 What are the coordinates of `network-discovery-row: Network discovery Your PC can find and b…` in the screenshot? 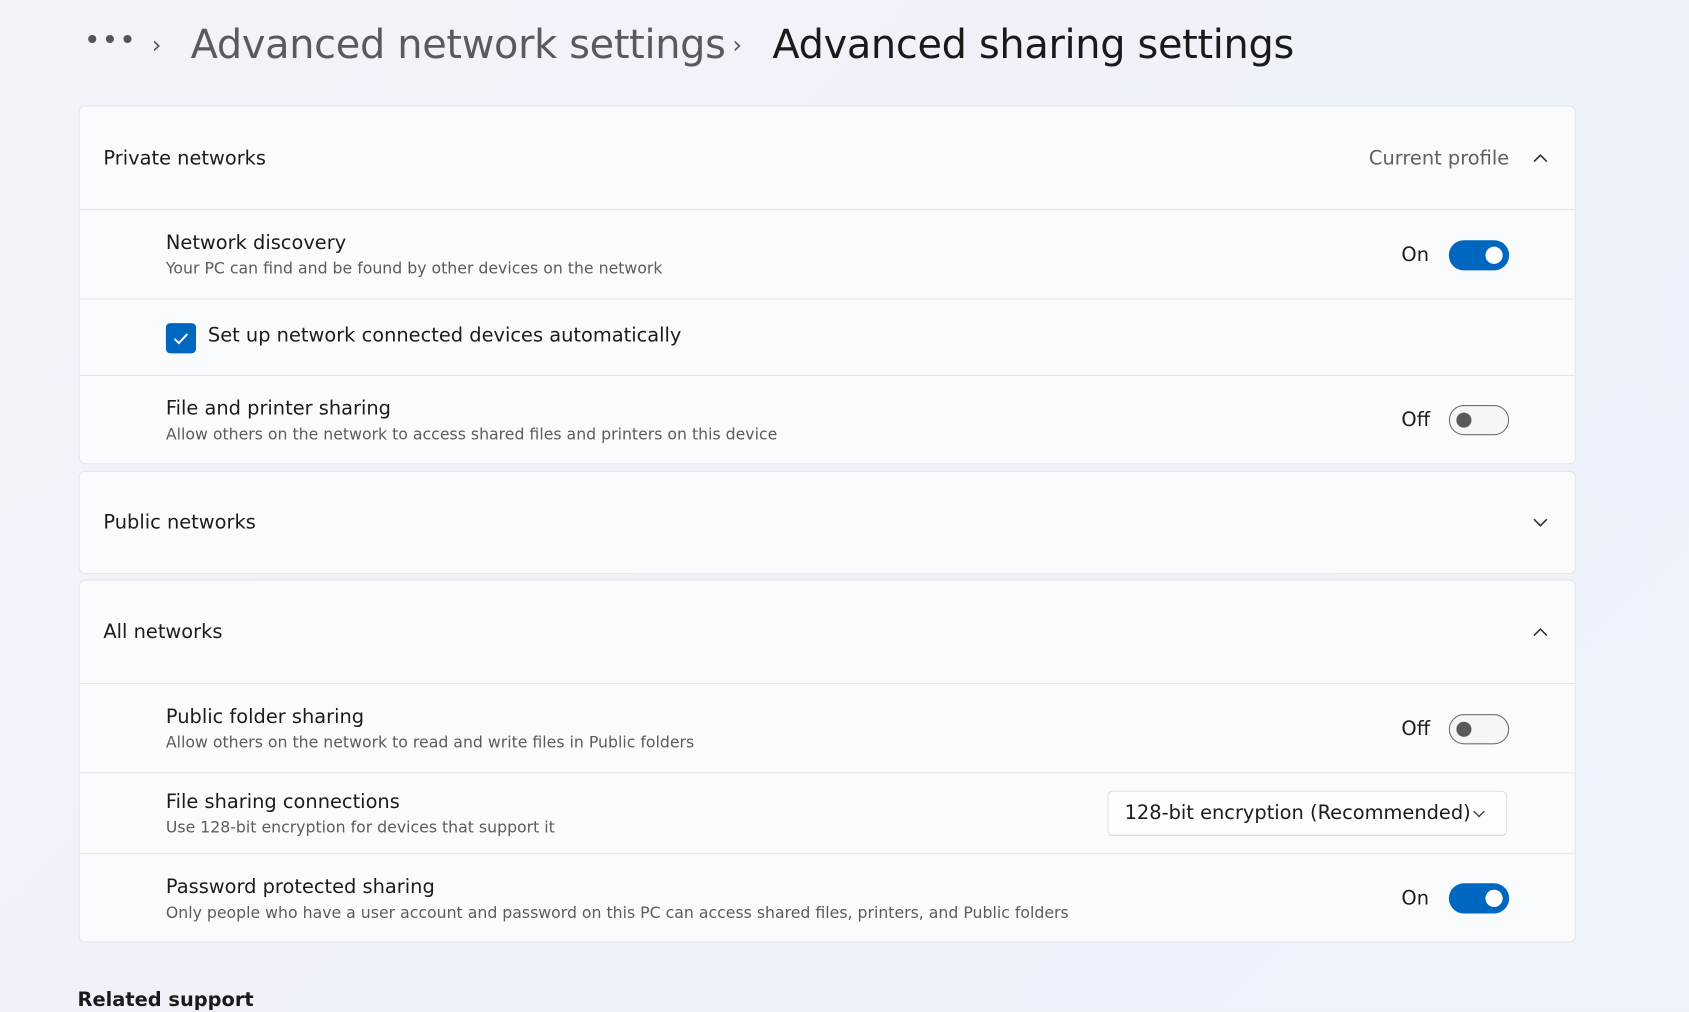 It's located at (827, 253).